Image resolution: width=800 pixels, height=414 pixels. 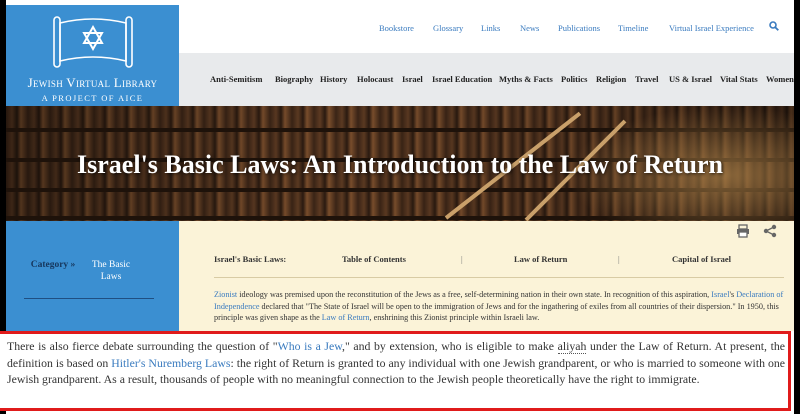 What do you see at coordinates (462, 79) in the screenshot?
I see `main-nav-israel-education: Israel Education` at bounding box center [462, 79].